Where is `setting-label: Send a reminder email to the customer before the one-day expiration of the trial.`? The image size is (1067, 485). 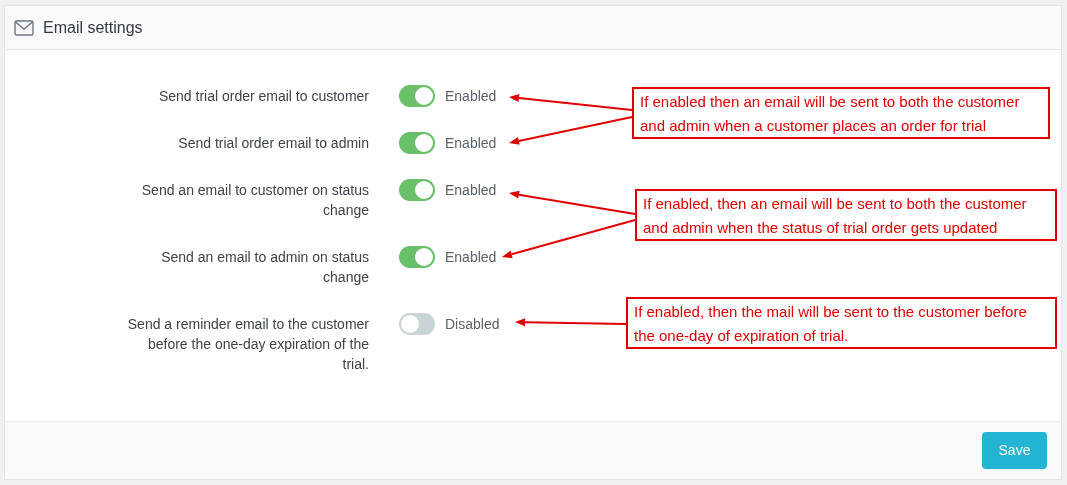 setting-label: Send a reminder email to the customer before the one-day expiration of the trial. is located at coordinates (247, 344).